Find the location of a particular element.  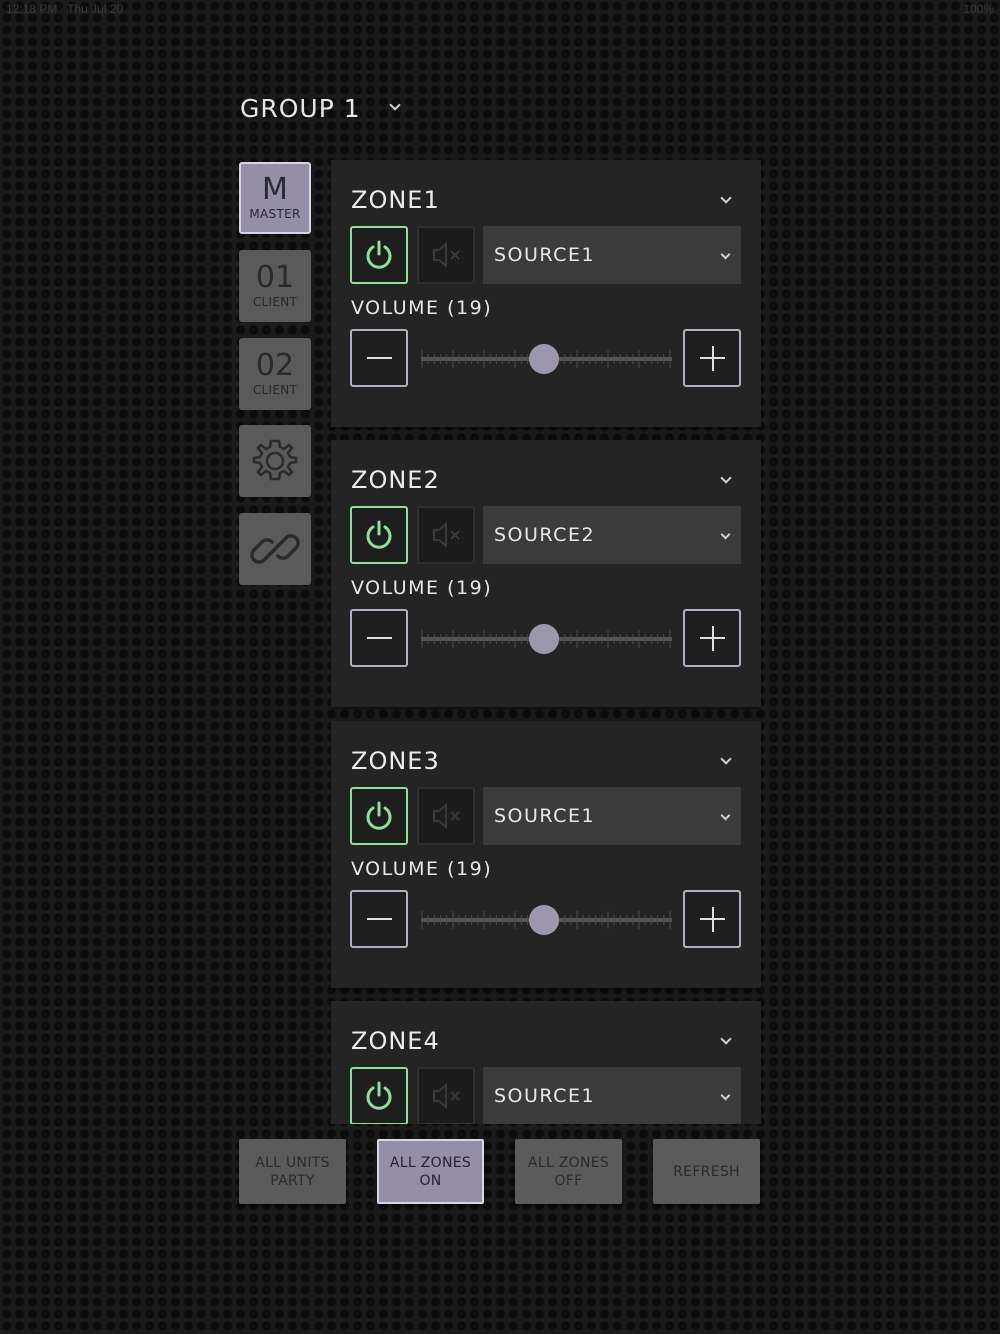

button-label: REFRESH is located at coordinates (706, 1171).